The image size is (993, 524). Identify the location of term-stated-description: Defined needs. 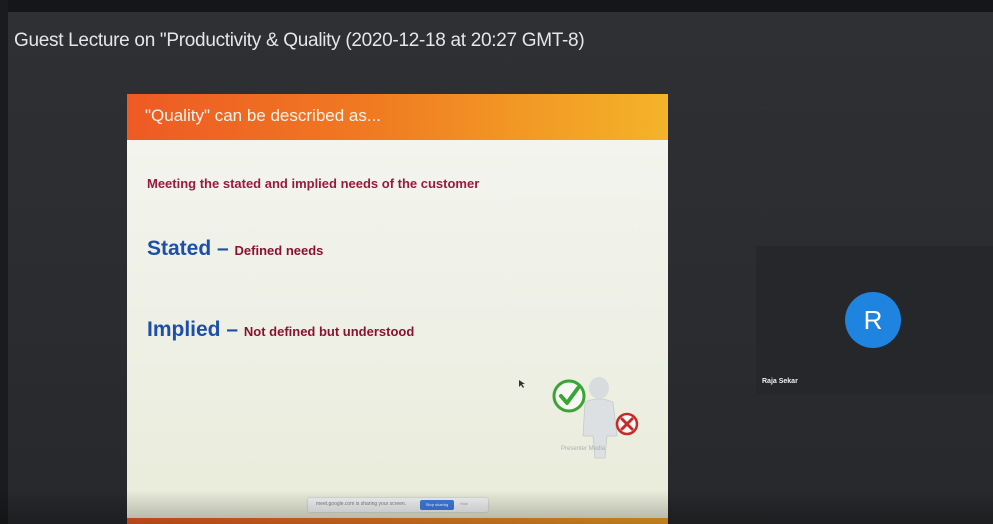
(279, 250).